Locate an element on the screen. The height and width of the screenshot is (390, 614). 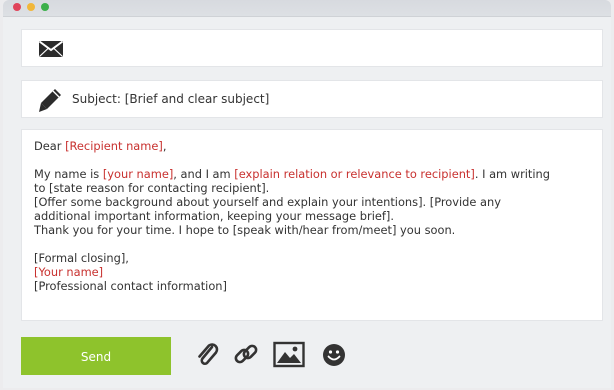
closing-line: [Formal closing], is located at coordinates (81, 258).